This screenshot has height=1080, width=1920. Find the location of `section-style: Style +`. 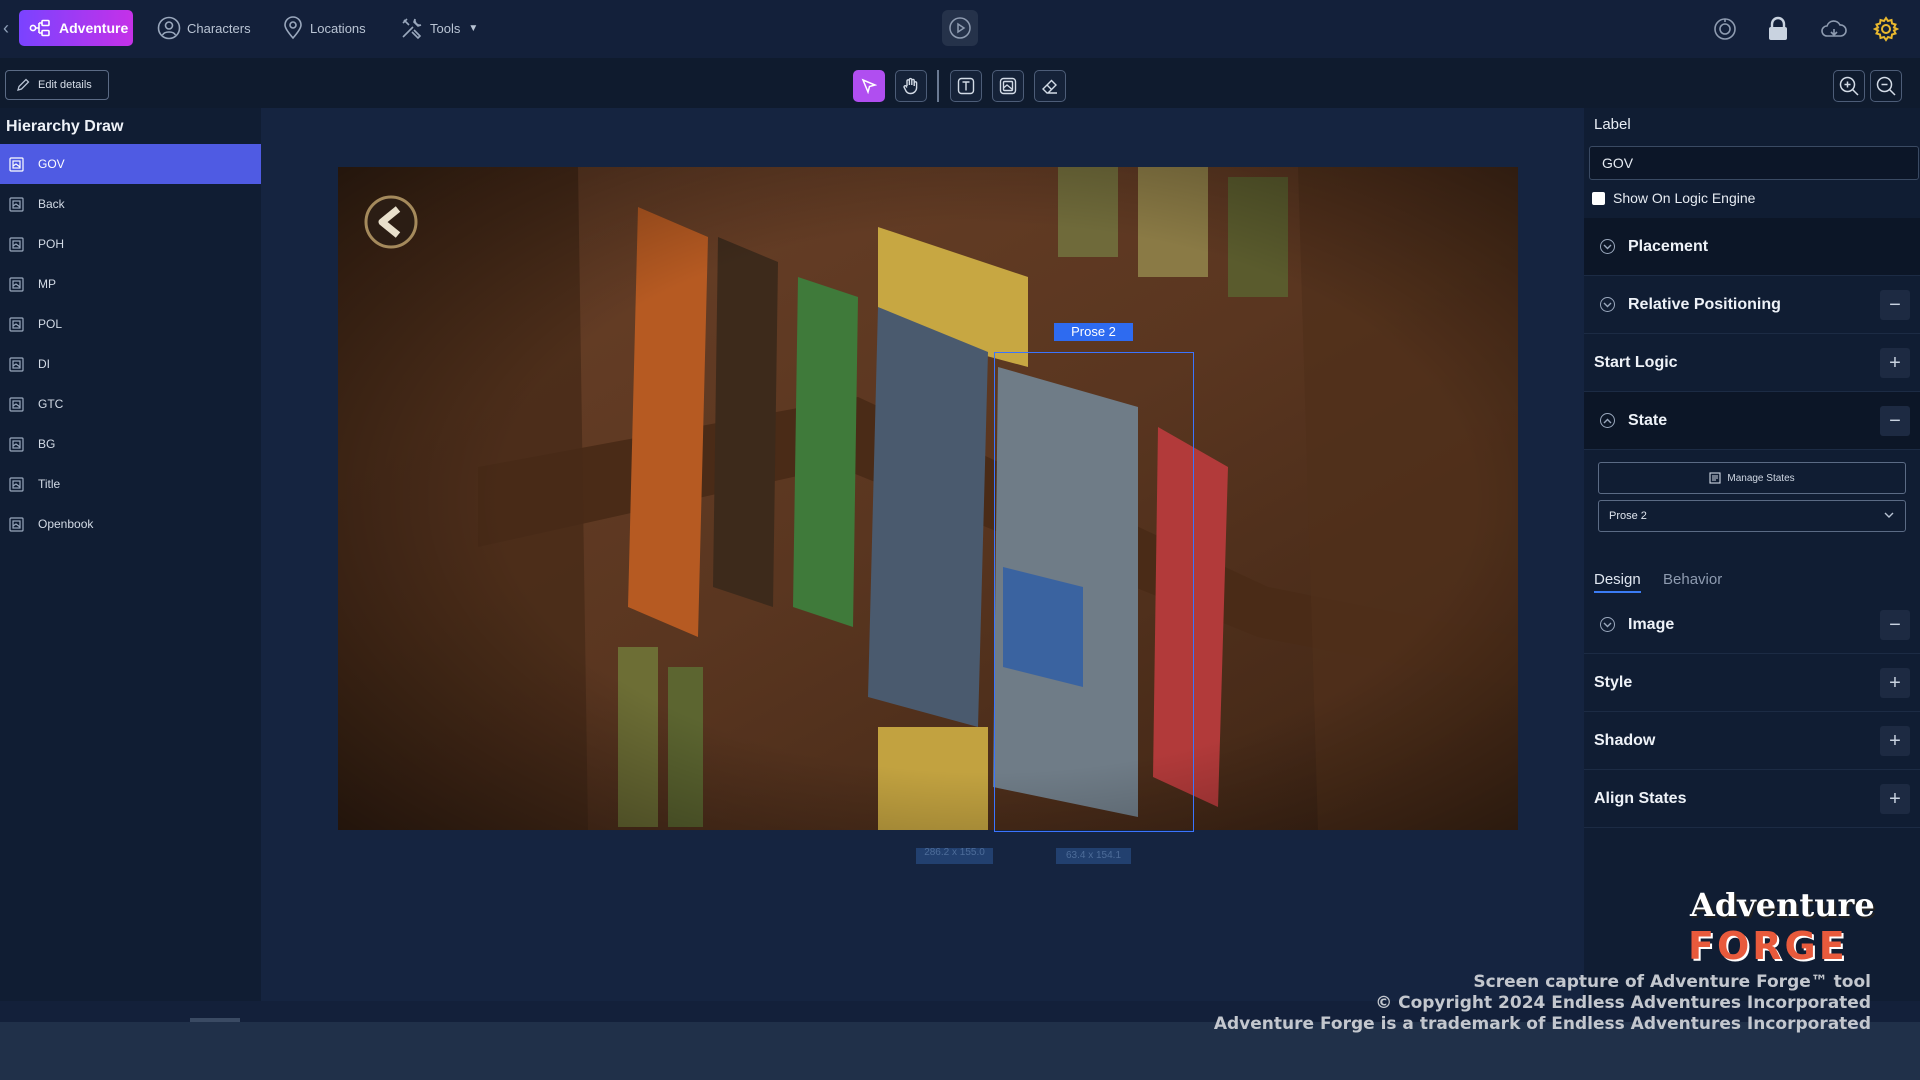

section-style: Style + is located at coordinates (1752, 683).